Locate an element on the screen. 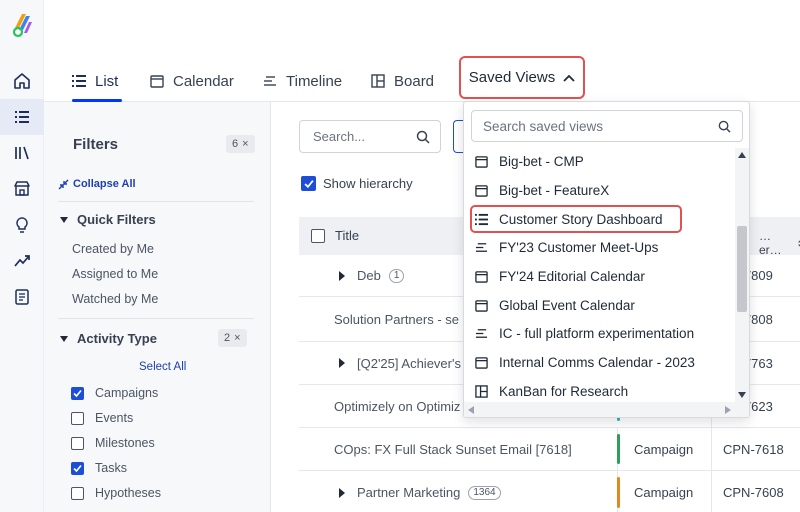 The width and height of the screenshot is (800, 512). activity-type-campaigns: Campaigns is located at coordinates (114, 393).